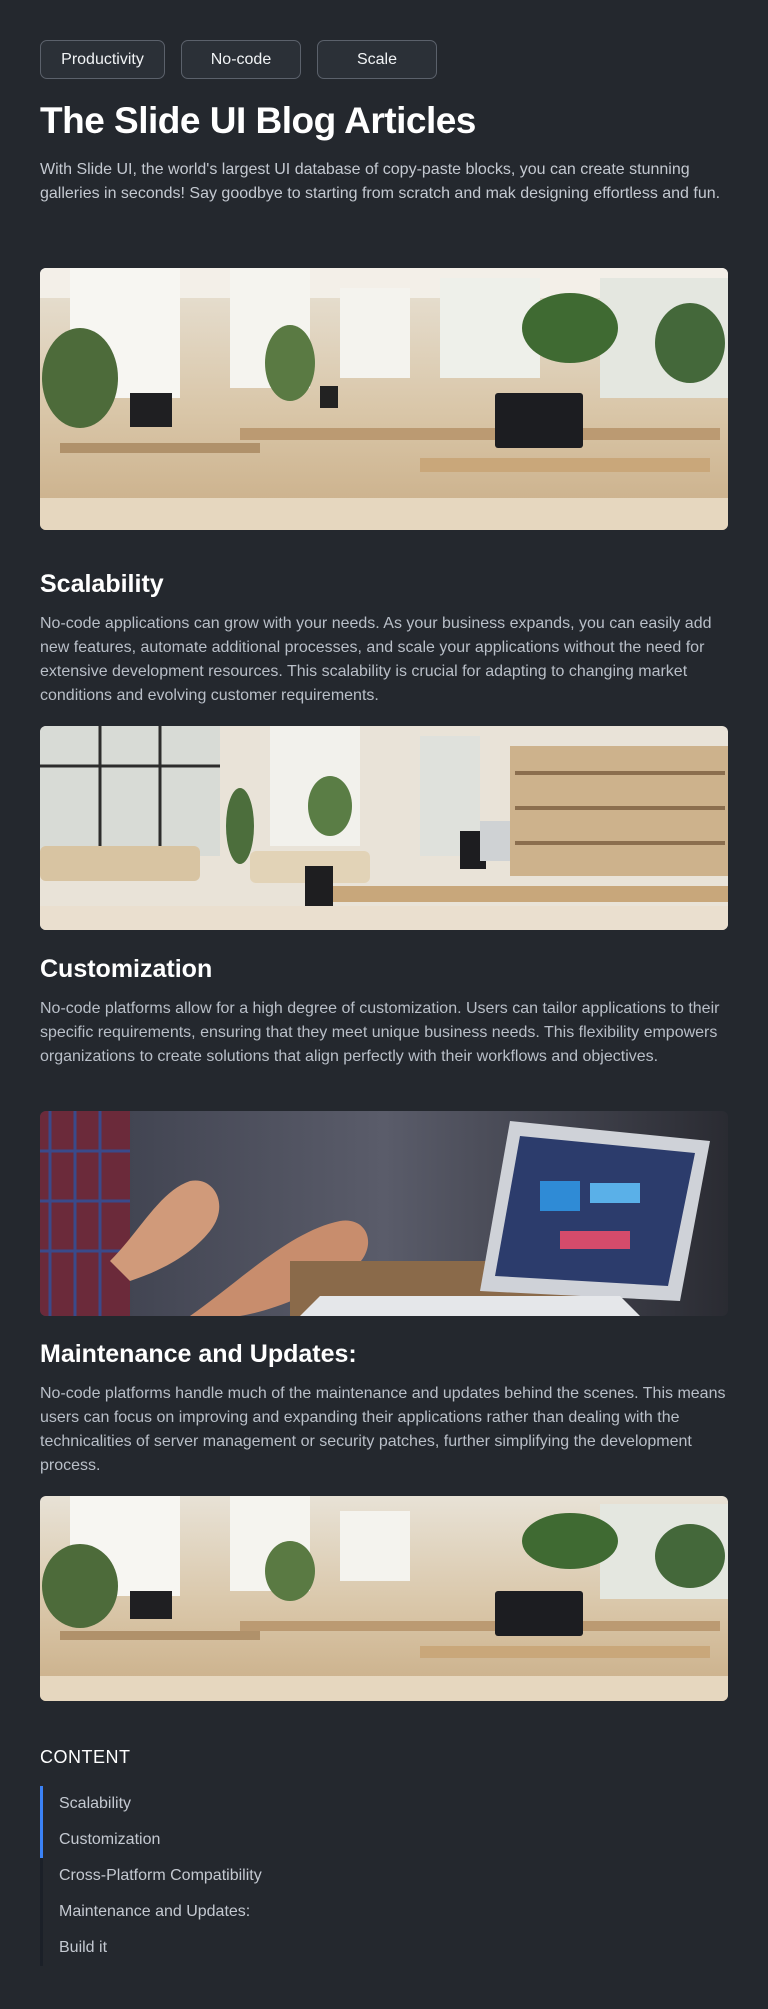 The height and width of the screenshot is (2009, 768). What do you see at coordinates (85, 1757) in the screenshot?
I see `toc-title: CONTENT` at bounding box center [85, 1757].